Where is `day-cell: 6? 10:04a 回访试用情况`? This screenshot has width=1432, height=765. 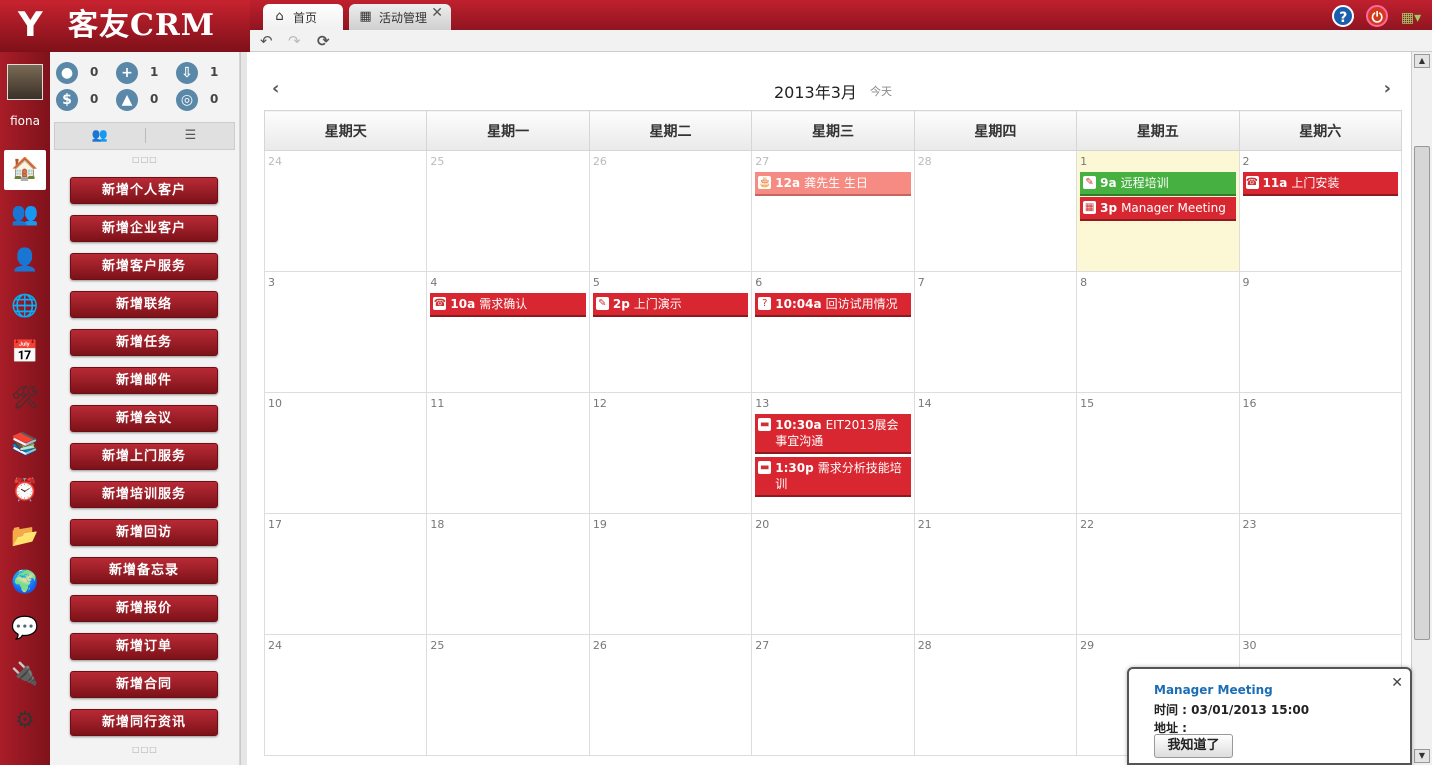 day-cell: 6? 10:04a 回访试用情况 is located at coordinates (833, 332).